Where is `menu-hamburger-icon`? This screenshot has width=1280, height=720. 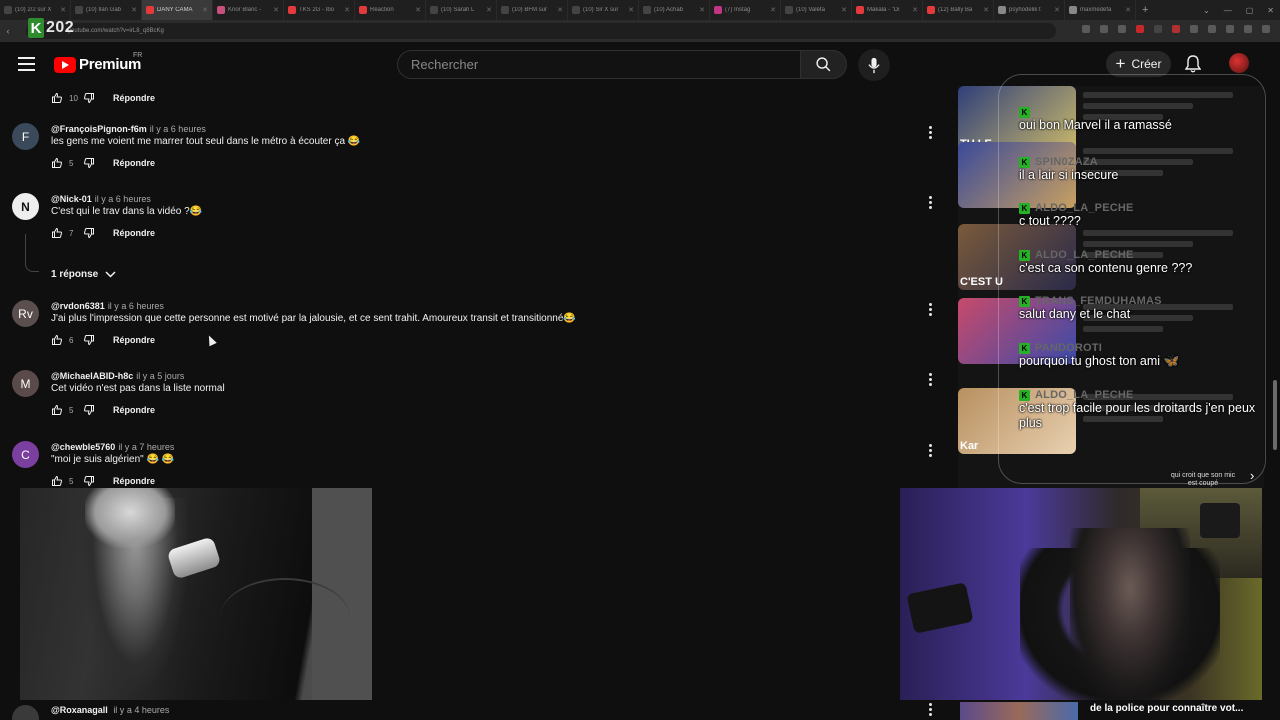
menu-hamburger-icon is located at coordinates (26, 64).